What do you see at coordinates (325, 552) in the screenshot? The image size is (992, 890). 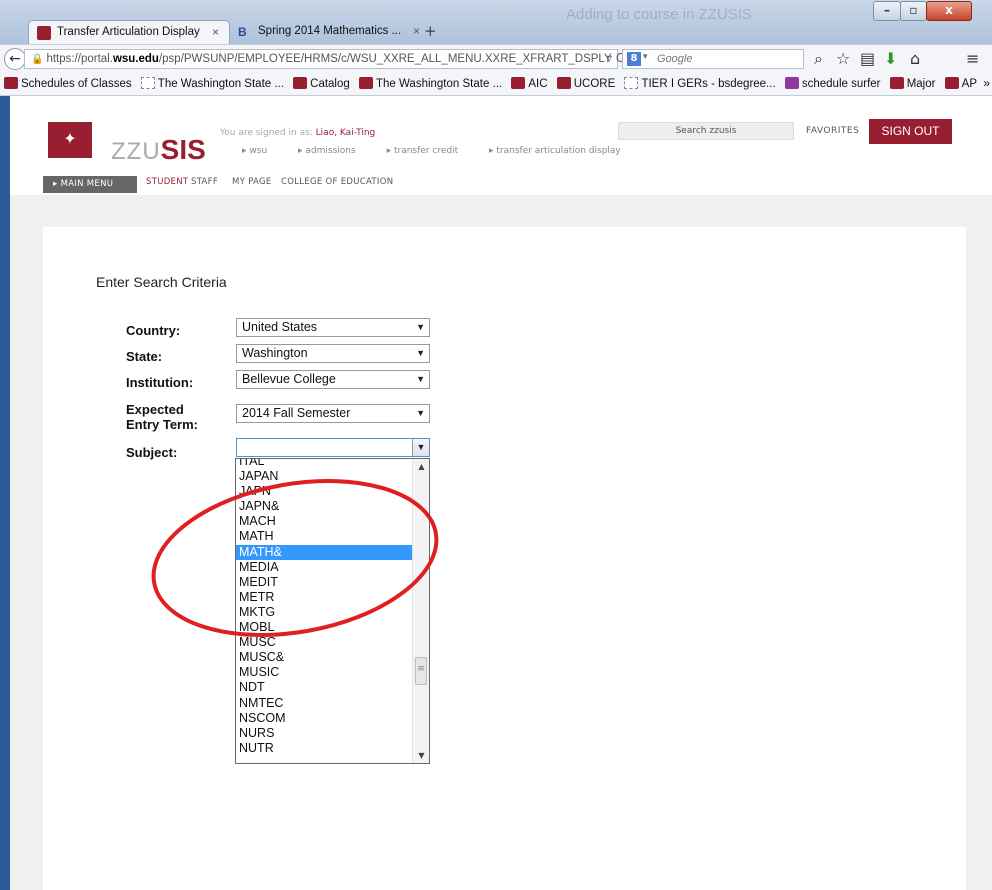 I see `subject-option: MATH&` at bounding box center [325, 552].